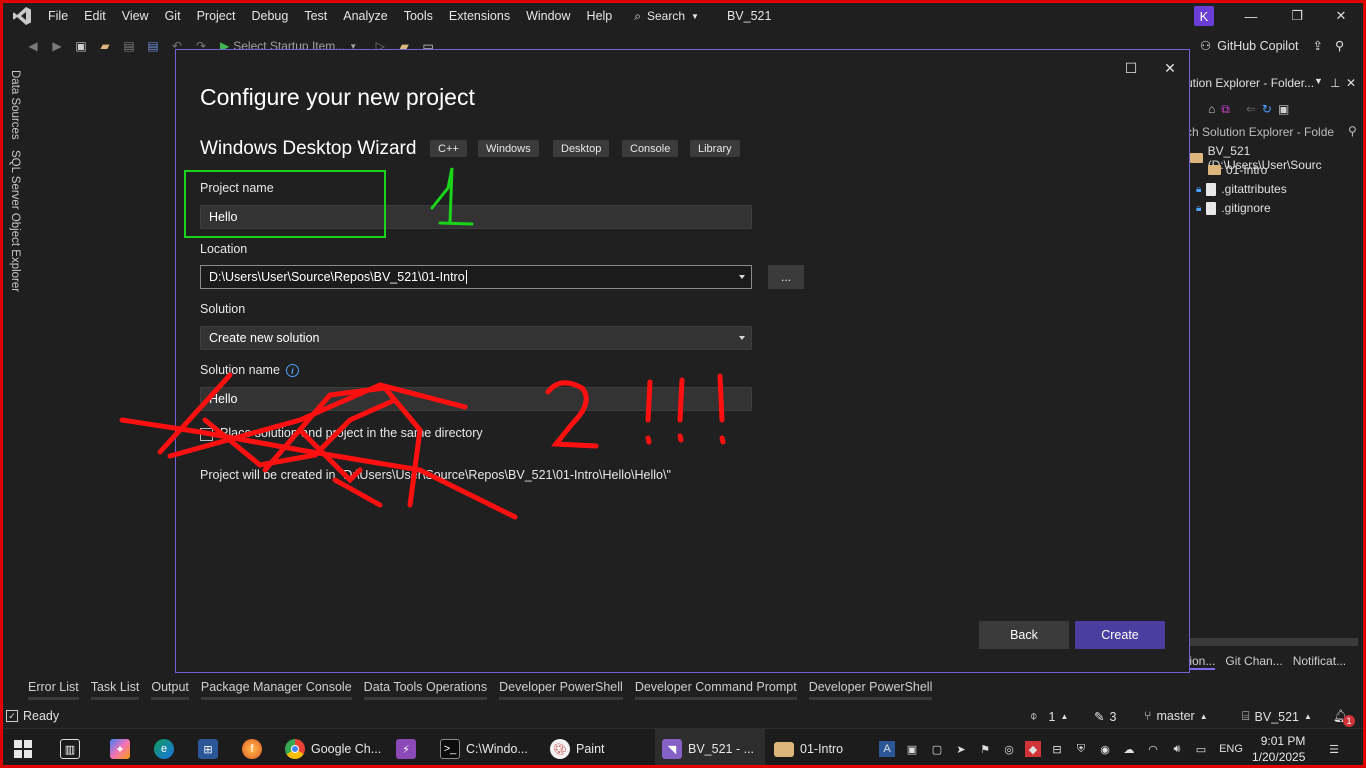 The height and width of the screenshot is (768, 1366). What do you see at coordinates (912, 749) in the screenshot?
I see `tray-display-icon: ▣` at bounding box center [912, 749].